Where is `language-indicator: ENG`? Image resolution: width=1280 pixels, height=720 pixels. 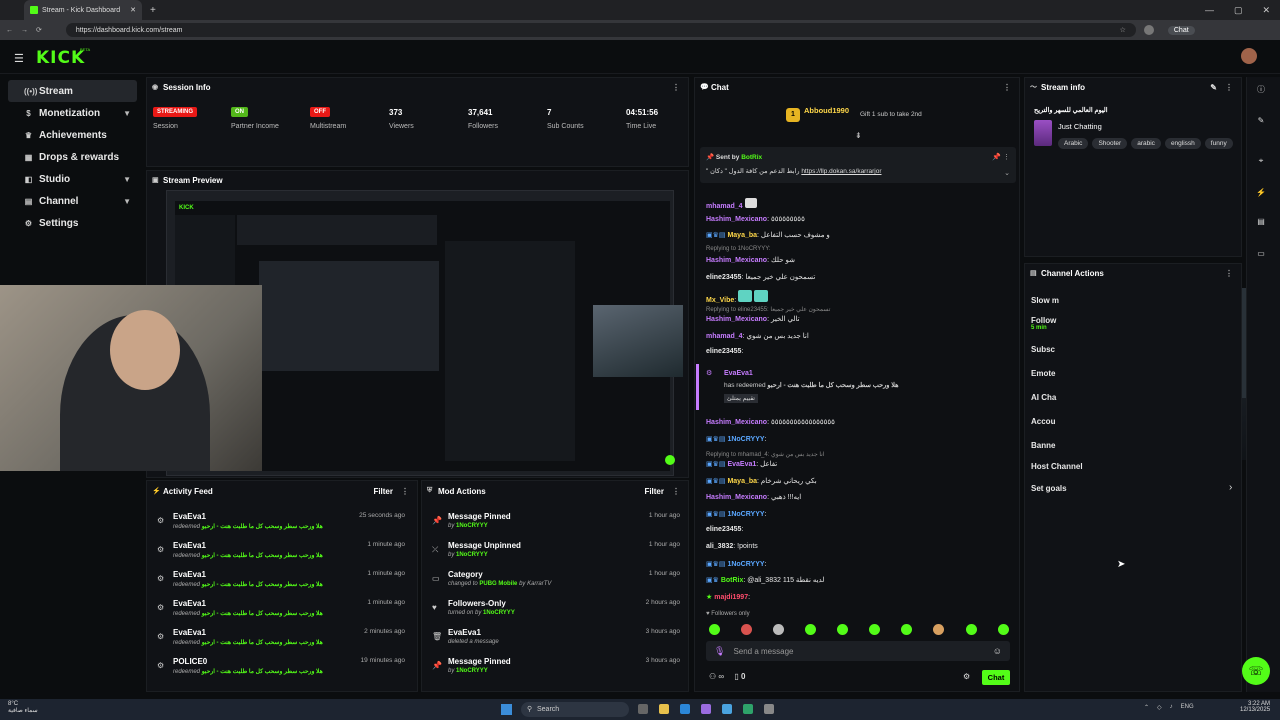 language-indicator: ENG is located at coordinates (1187, 707).